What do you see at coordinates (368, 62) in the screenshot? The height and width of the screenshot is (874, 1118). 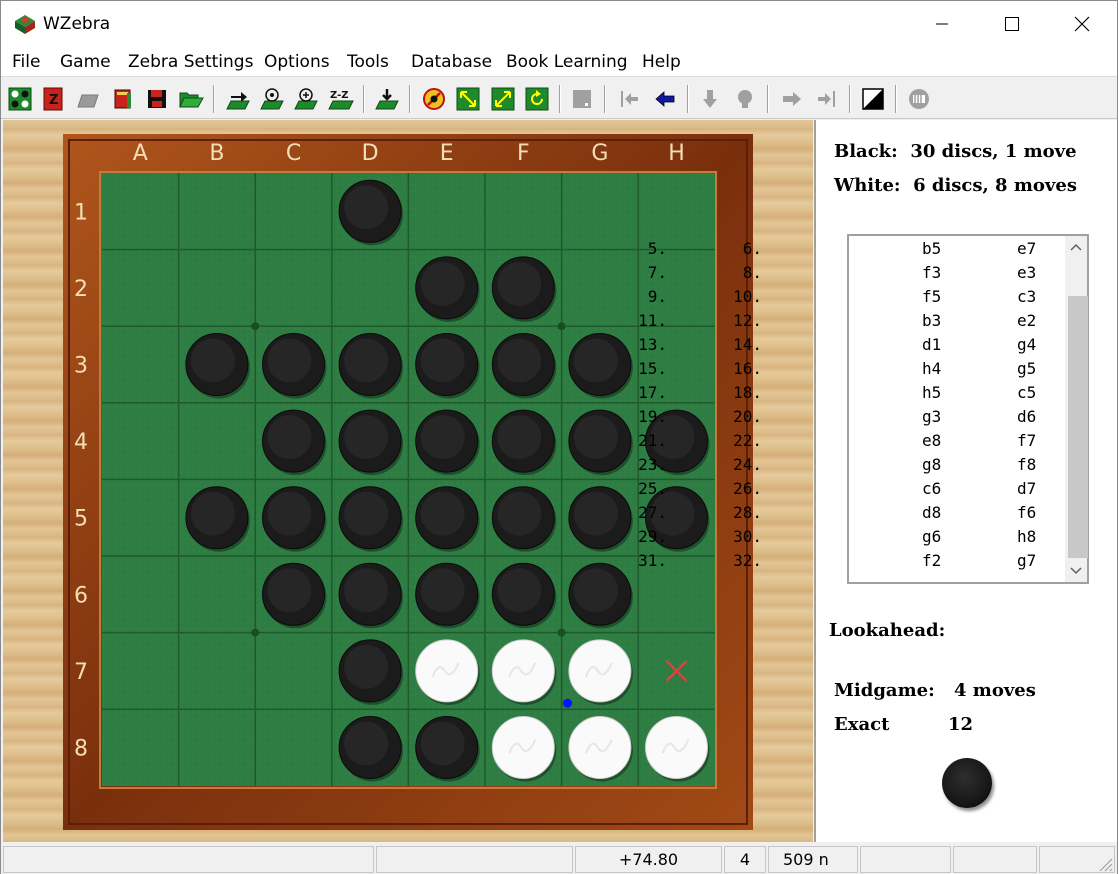 I see `menu-tools: Tools` at bounding box center [368, 62].